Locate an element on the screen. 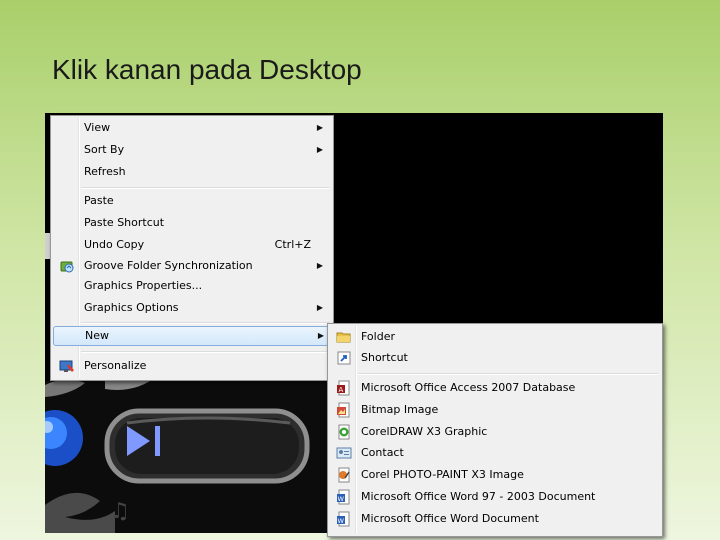  menu-item-label: Refresh is located at coordinates (105, 171).